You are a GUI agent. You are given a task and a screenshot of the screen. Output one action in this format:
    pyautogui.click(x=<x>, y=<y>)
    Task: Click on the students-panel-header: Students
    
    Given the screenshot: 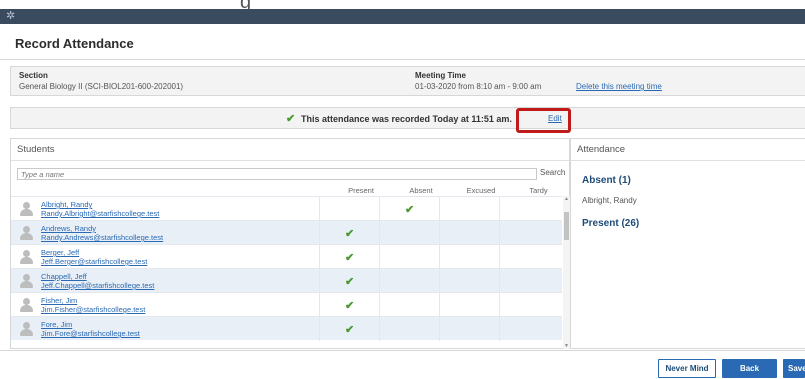 What is the action you would take?
    pyautogui.click(x=290, y=150)
    